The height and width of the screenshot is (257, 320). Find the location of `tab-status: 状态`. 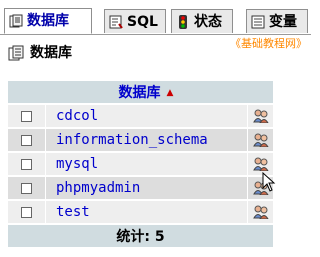

tab-status: 状态 is located at coordinates (202, 21).